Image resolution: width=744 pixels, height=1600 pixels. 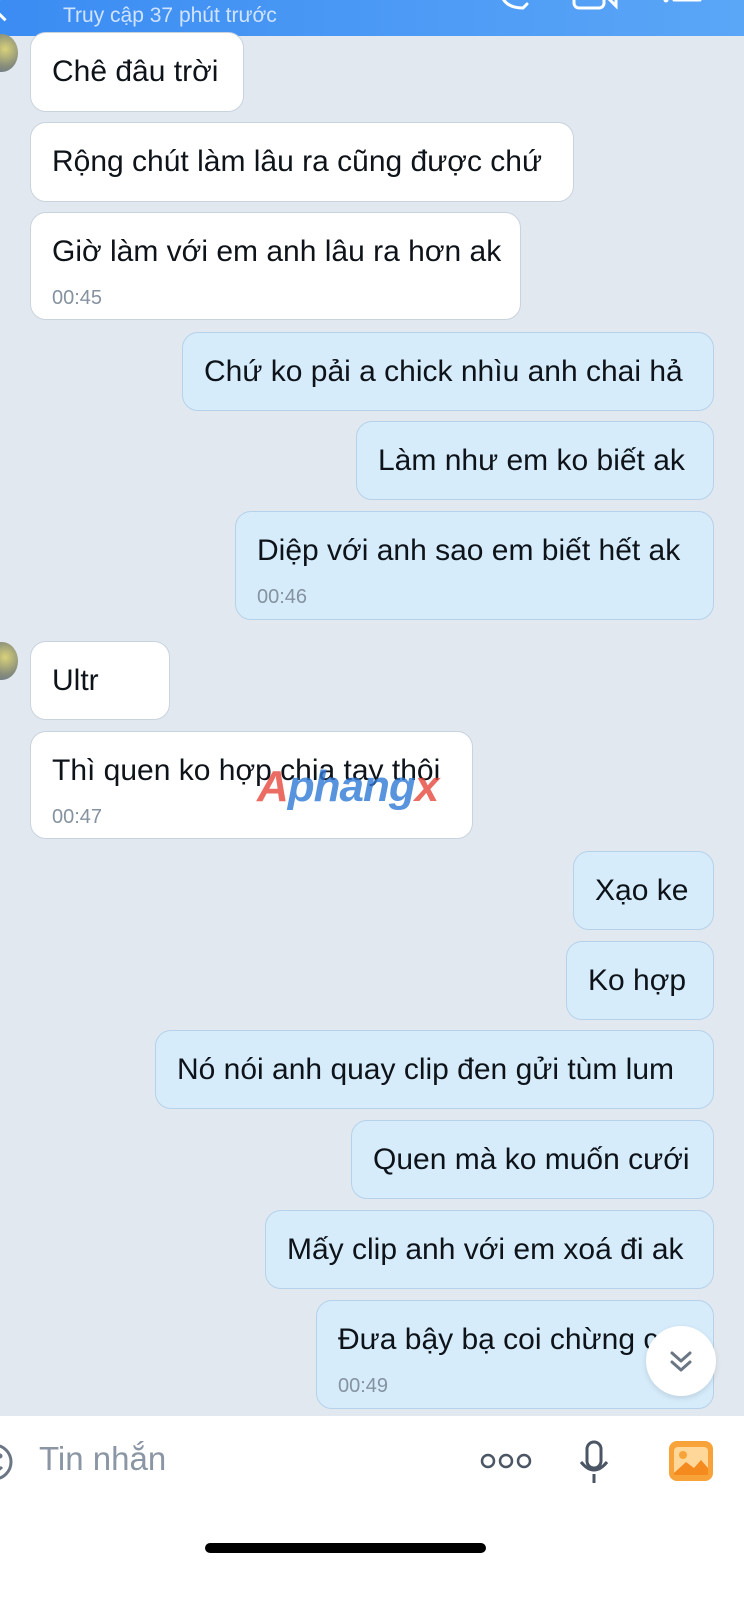 I want to click on message-text: Mấy clip anh với em xoá đi ak, so click(x=485, y=1249).